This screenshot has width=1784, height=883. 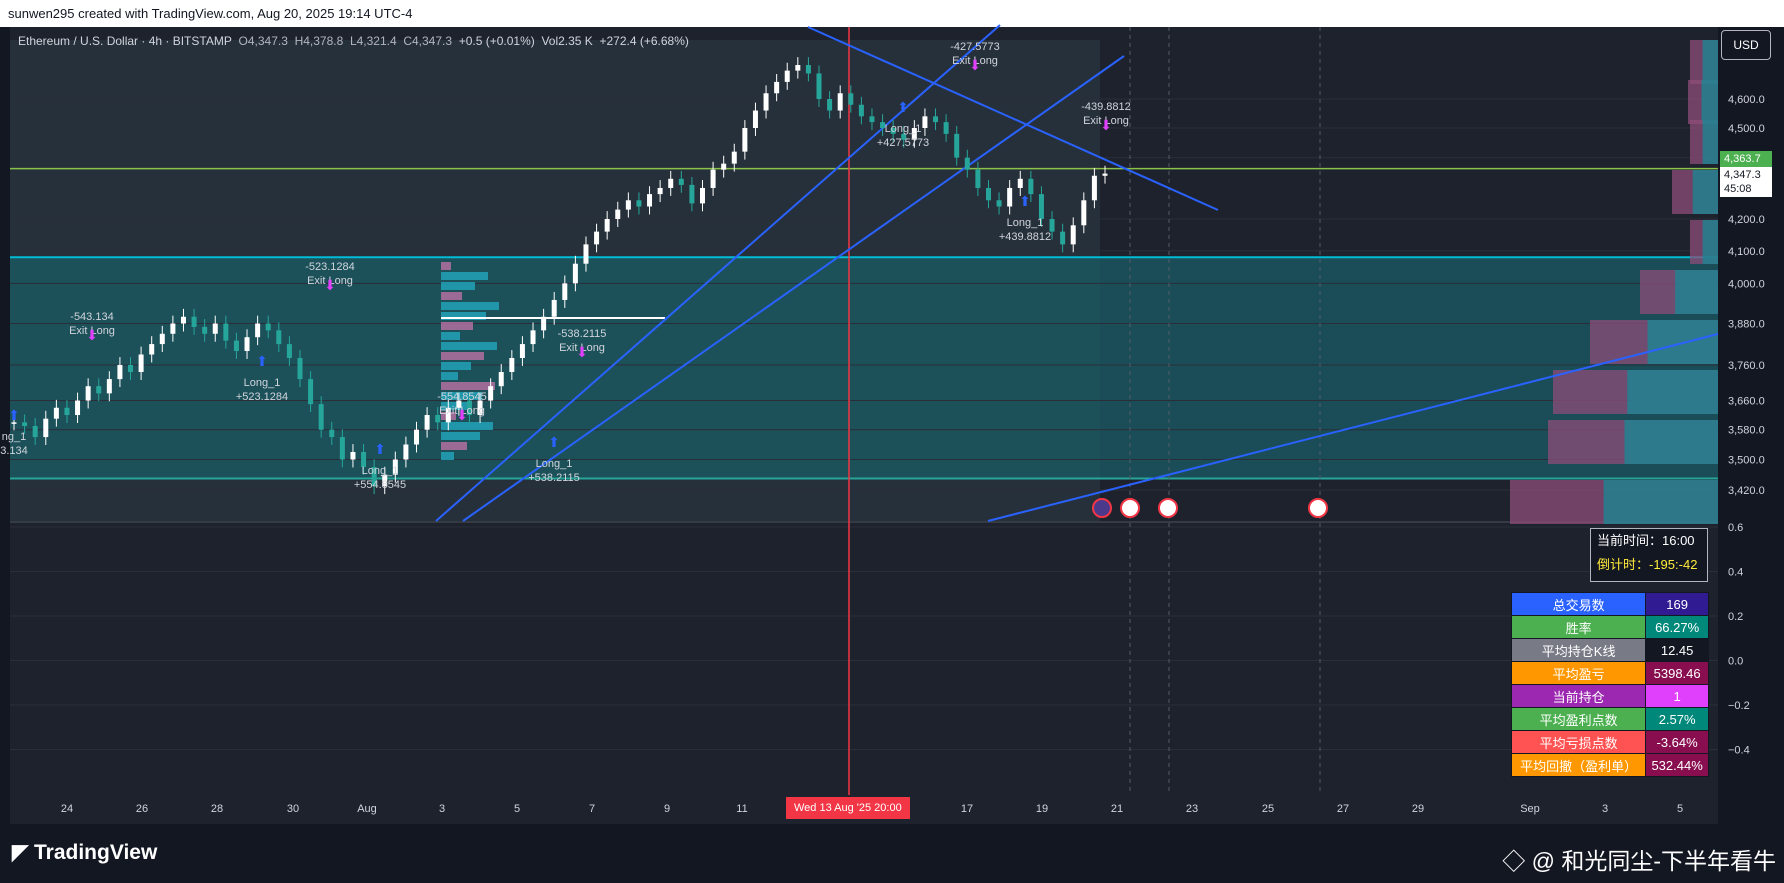 What do you see at coordinates (1735, 617) in the screenshot?
I see `indicator-tick-label: 0.2` at bounding box center [1735, 617].